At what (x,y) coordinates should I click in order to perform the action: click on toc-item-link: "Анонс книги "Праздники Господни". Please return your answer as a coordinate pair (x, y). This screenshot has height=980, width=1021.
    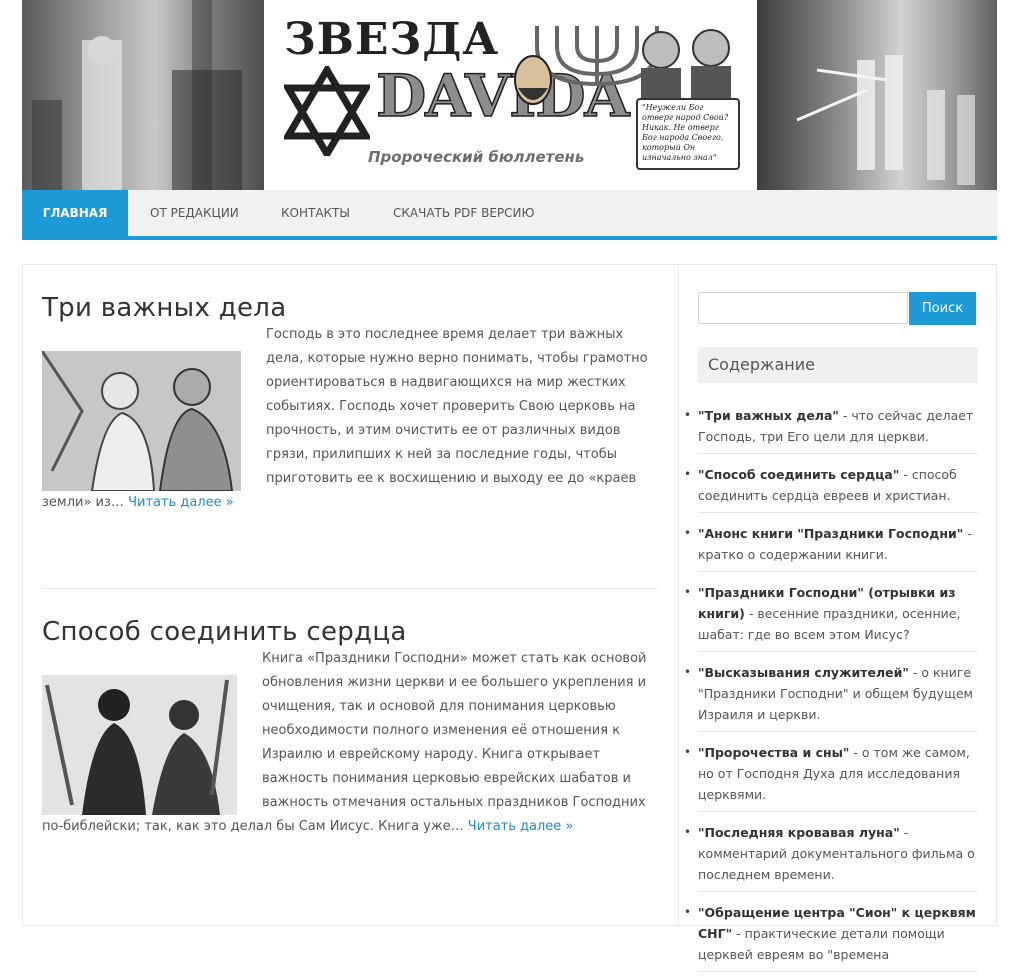
    Looking at the image, I should click on (830, 533).